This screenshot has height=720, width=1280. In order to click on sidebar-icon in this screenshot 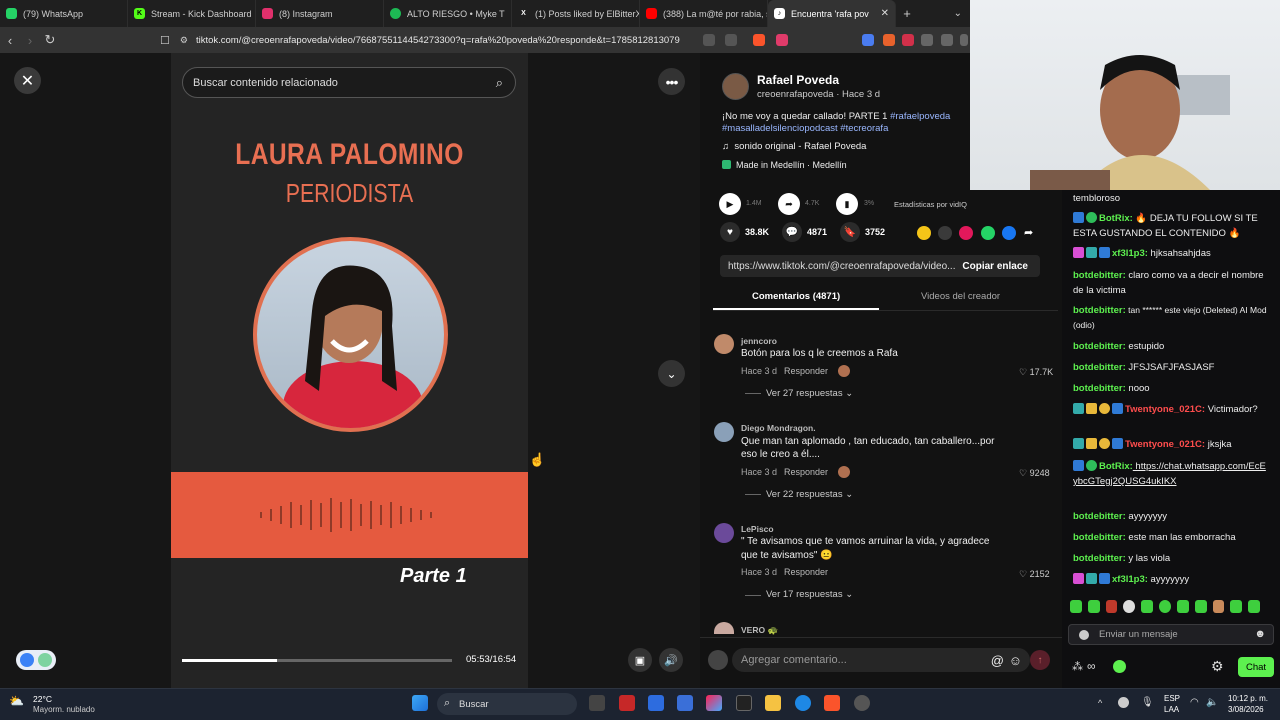, I will do `click(964, 40)`.